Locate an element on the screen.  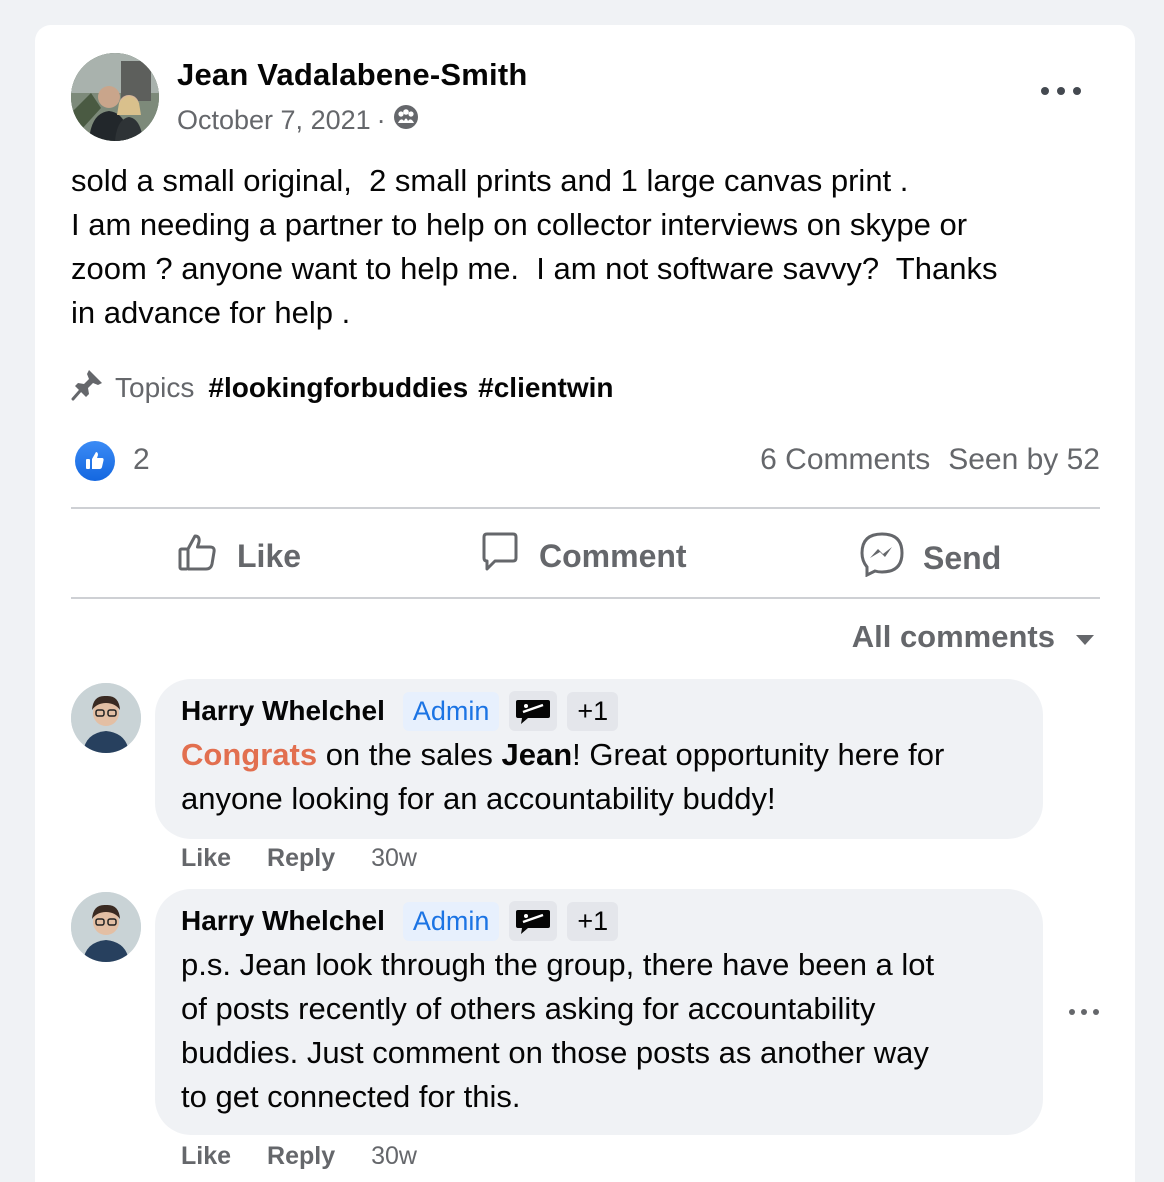
thumbs-up-icon is located at coordinates (198, 556).